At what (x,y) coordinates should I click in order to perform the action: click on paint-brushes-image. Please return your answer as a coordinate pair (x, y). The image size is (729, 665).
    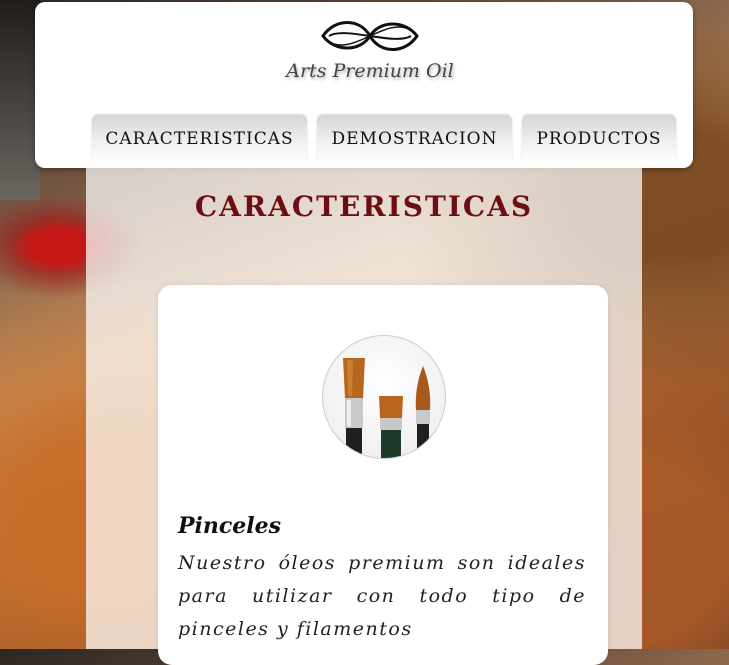
    Looking at the image, I should click on (384, 397).